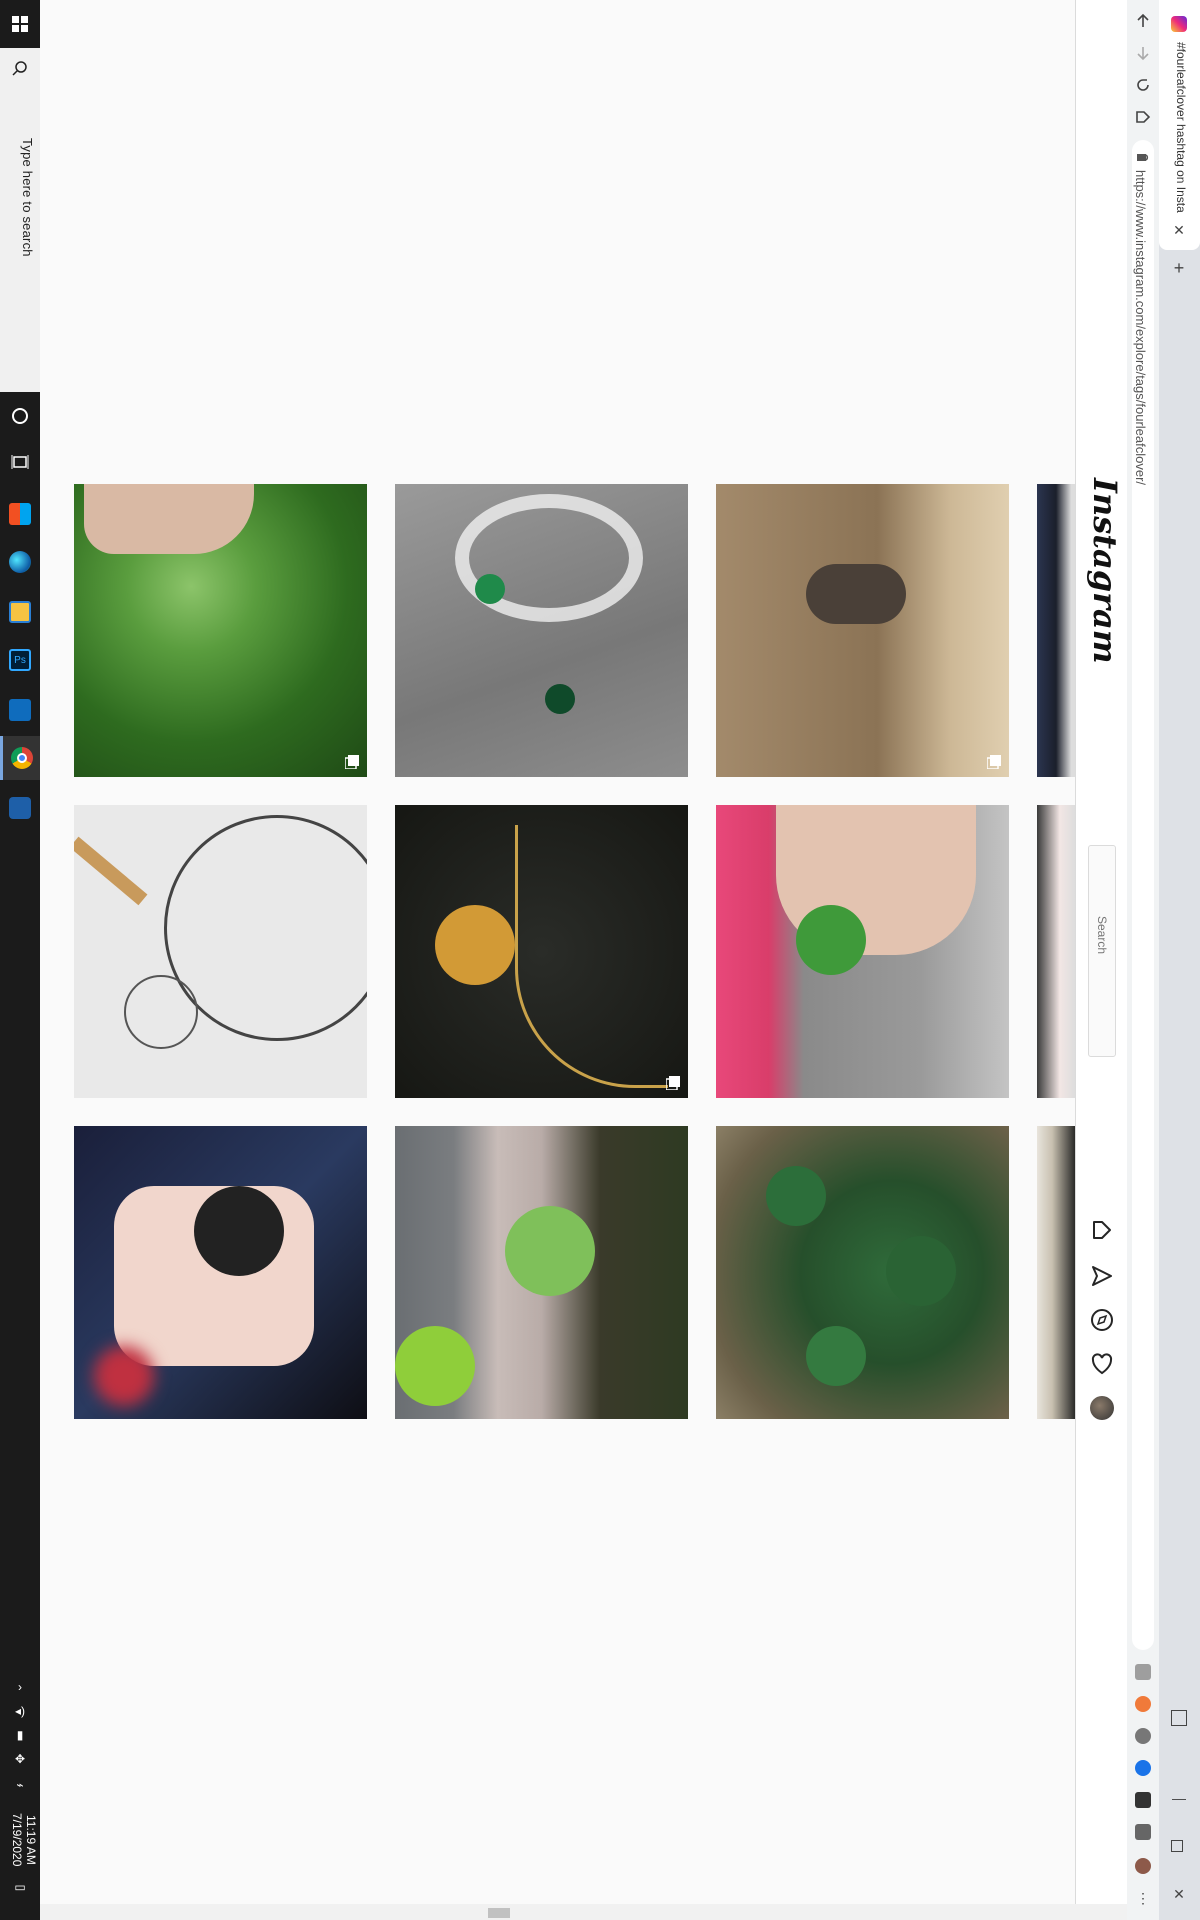 This screenshot has width=1200, height=1920. Describe the element at coordinates (1143, 1768) in the screenshot. I see `extension-blue-icon` at that location.